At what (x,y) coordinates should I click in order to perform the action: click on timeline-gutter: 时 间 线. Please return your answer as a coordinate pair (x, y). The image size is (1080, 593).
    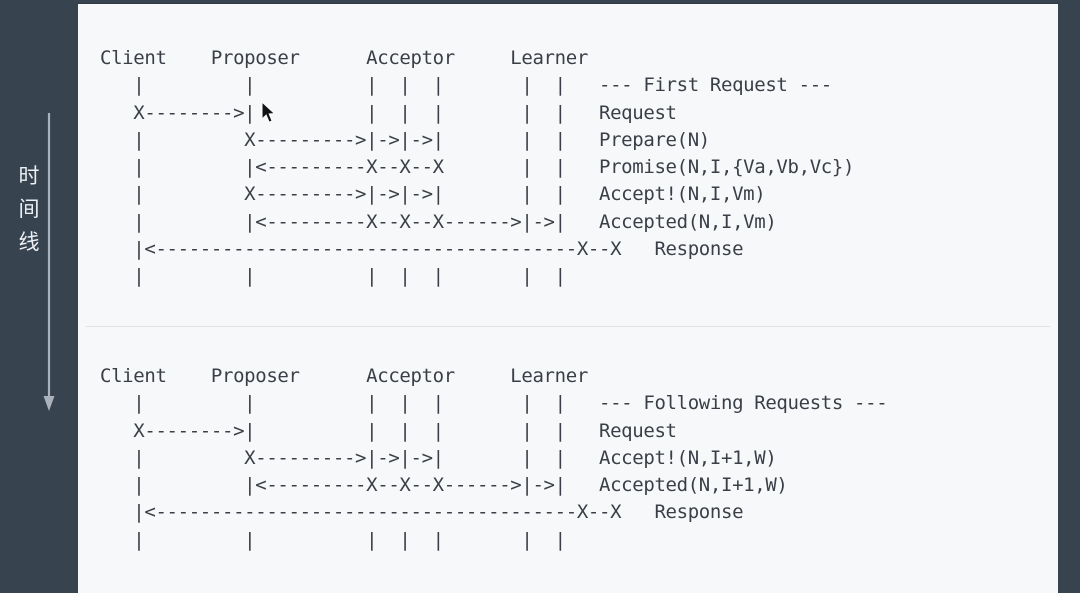
    Looking at the image, I should click on (39, 296).